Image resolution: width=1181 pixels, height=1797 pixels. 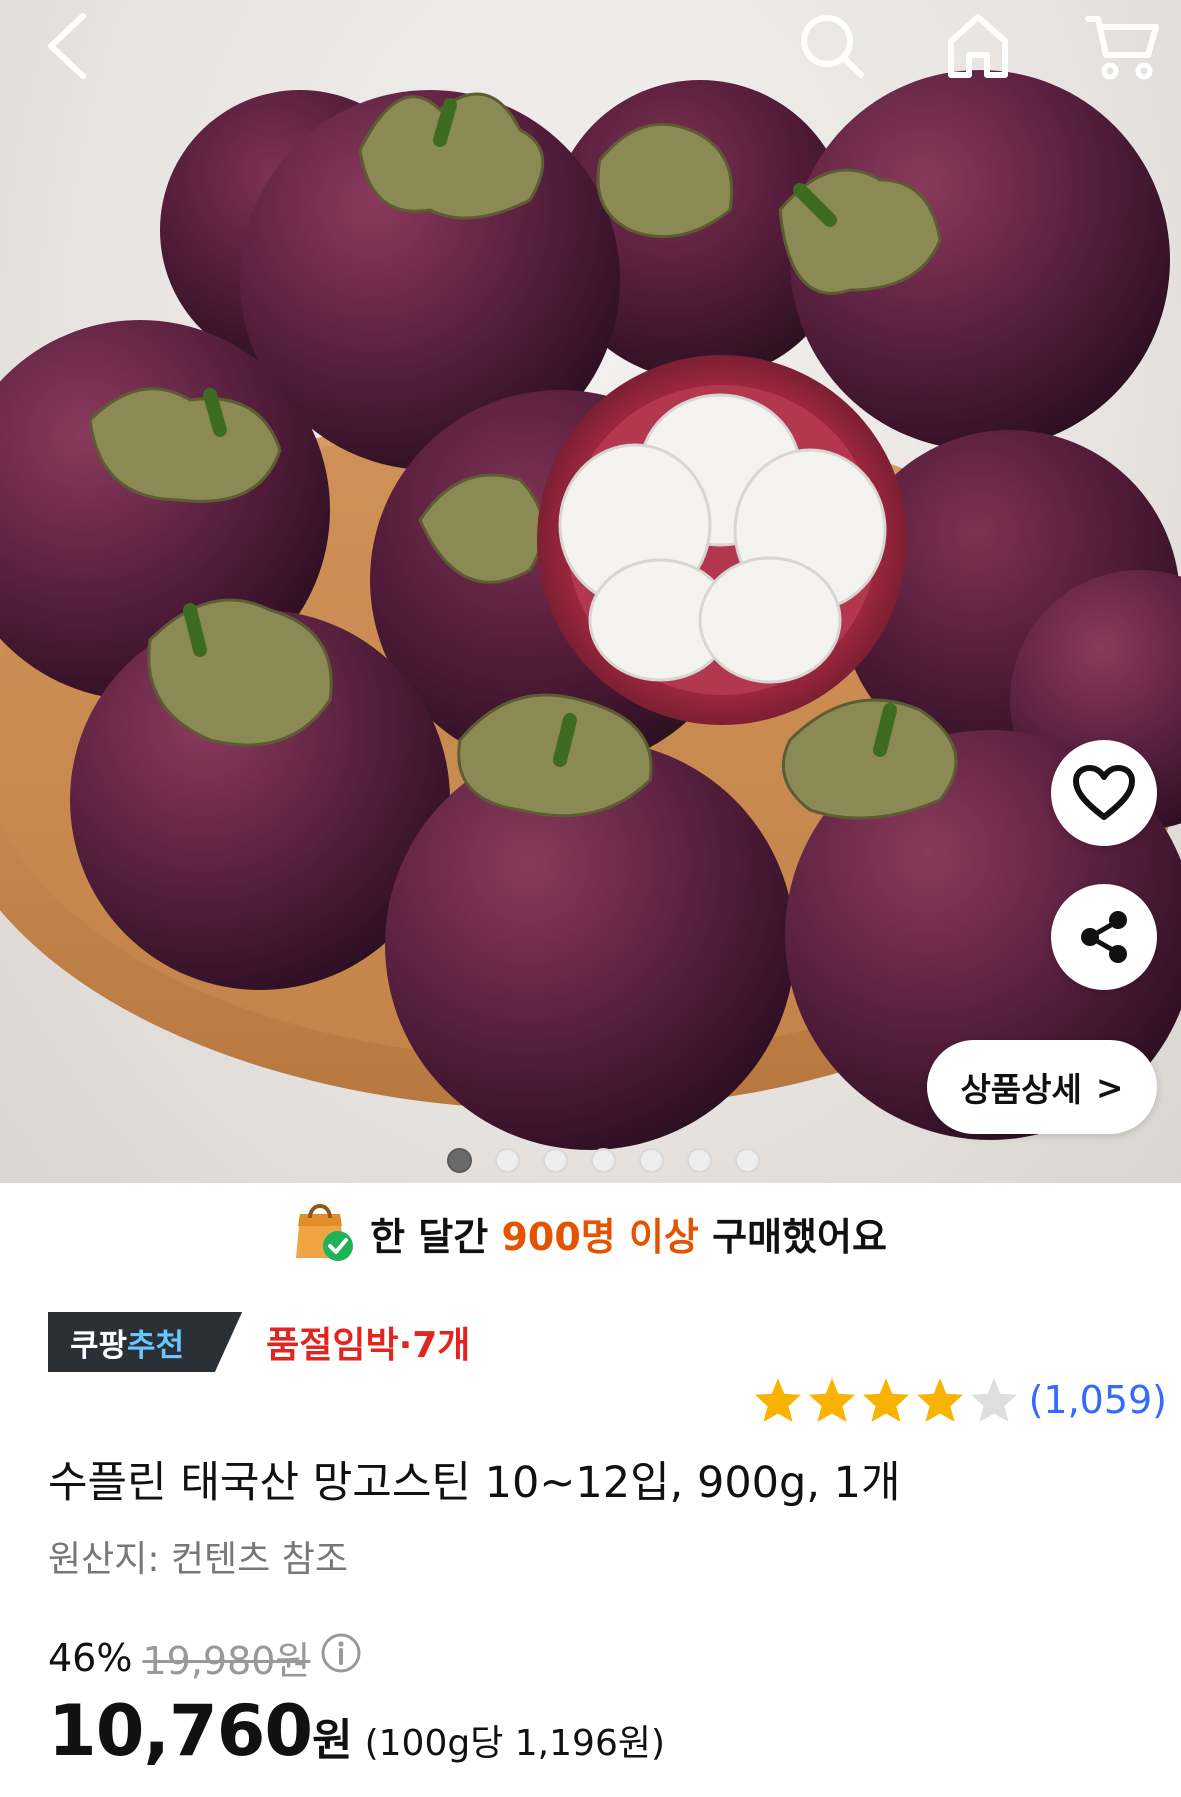 What do you see at coordinates (429, 1236) in the screenshot?
I see `banner-prefix: 한 달간` at bounding box center [429, 1236].